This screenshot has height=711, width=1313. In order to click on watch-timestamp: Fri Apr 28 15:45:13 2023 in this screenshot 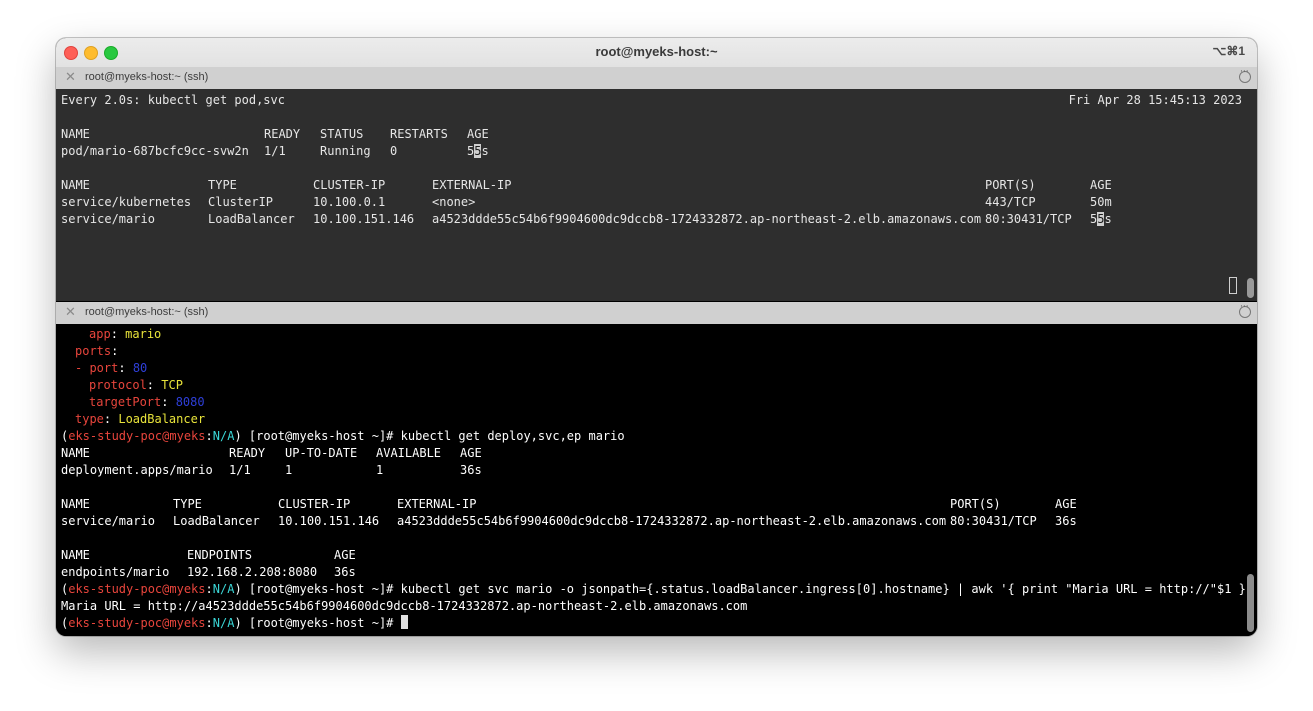, I will do `click(1155, 100)`.